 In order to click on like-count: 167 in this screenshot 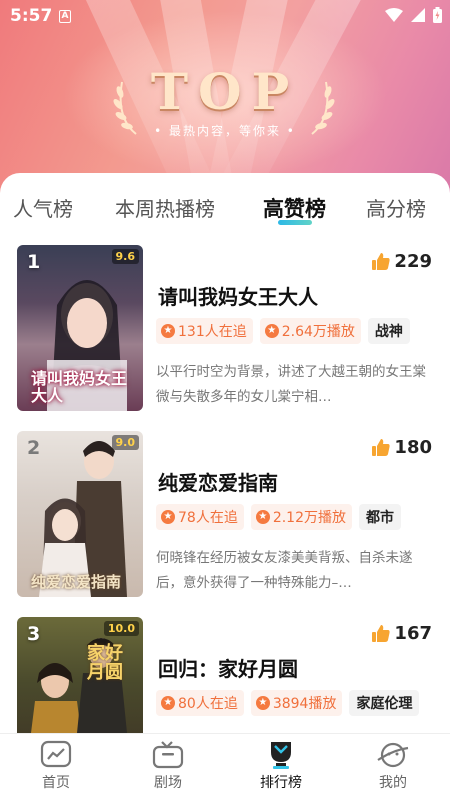, I will do `click(402, 633)`.